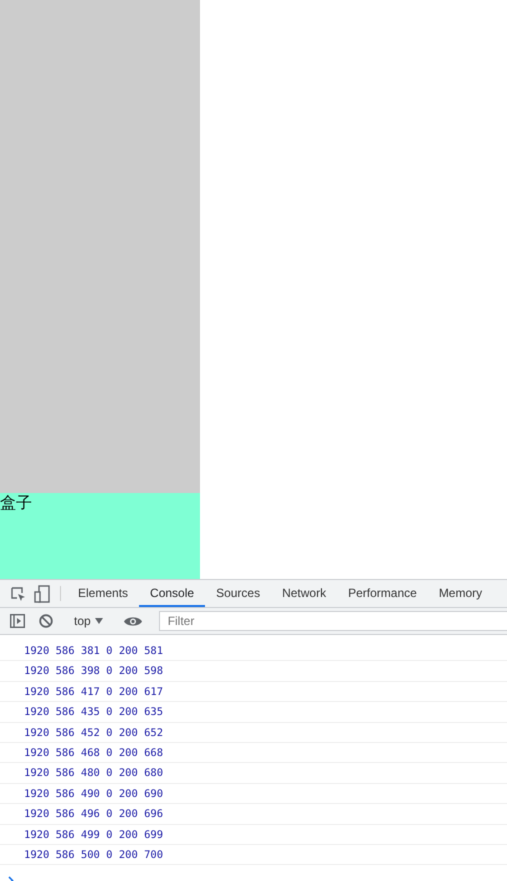 The width and height of the screenshot is (507, 881). I want to click on console-log-line: 1920 586 398 0 200 598, so click(253, 671).